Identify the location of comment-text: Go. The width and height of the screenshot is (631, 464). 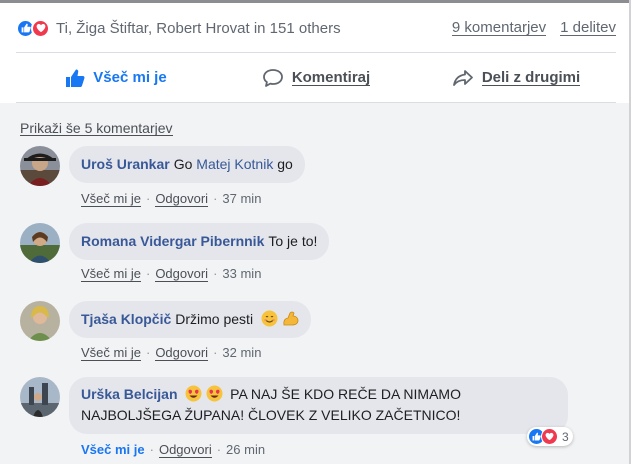
(185, 164).